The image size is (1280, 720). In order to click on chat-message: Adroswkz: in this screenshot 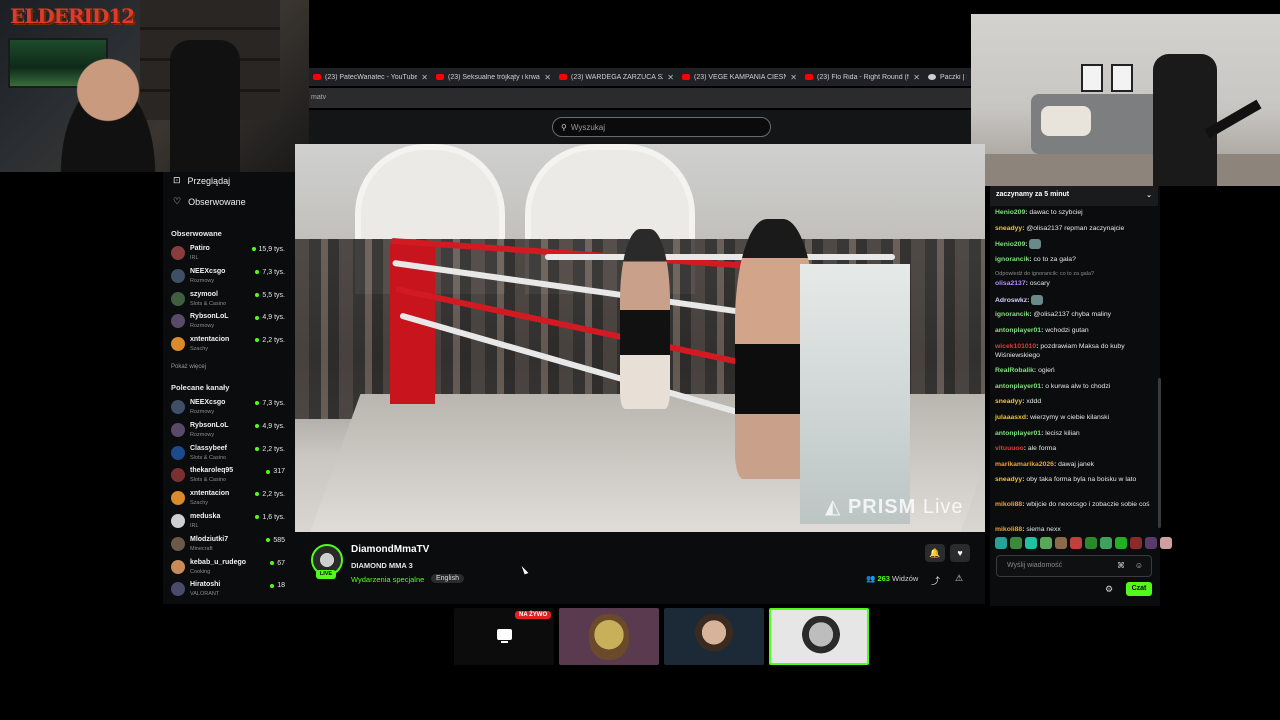, I will do `click(1073, 299)`.